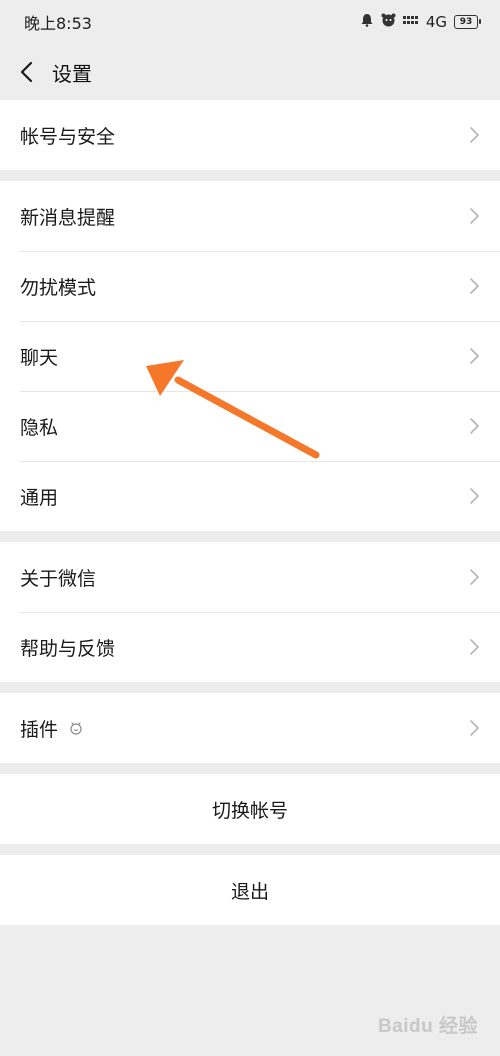 The width and height of the screenshot is (500, 1056). I want to click on settings-item-label: 插件, so click(39, 729).